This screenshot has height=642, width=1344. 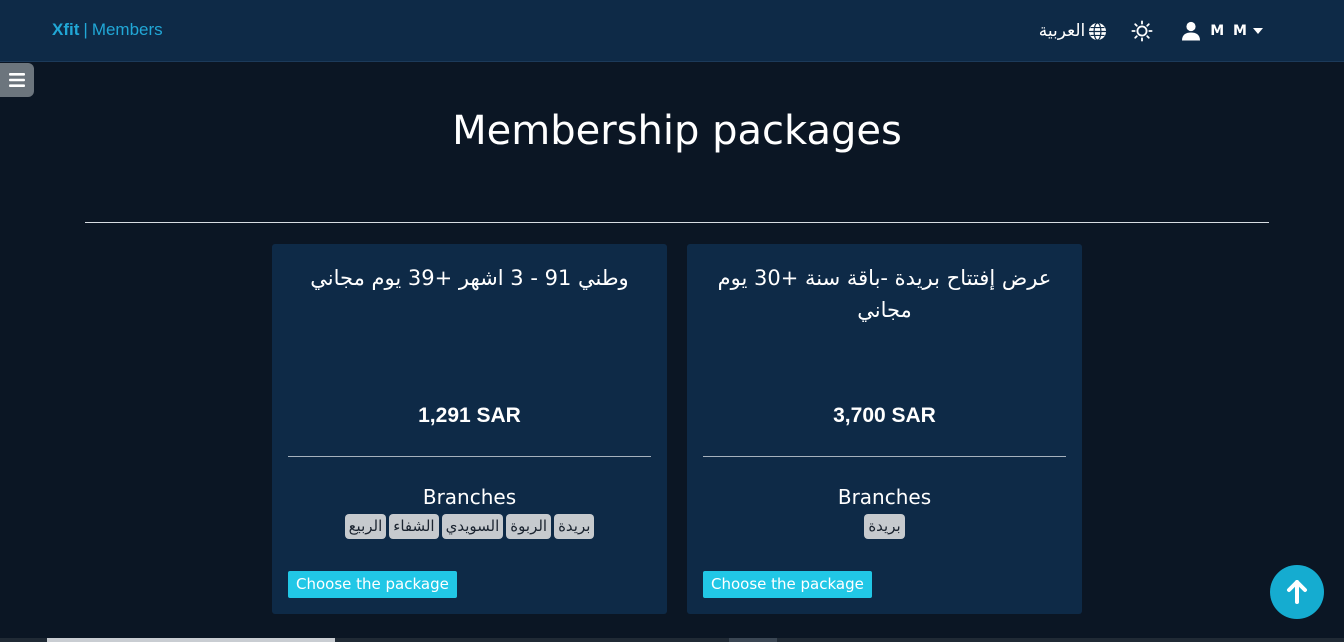 I want to click on navbar: Xfit | Members العربية M M, so click(x=672, y=31).